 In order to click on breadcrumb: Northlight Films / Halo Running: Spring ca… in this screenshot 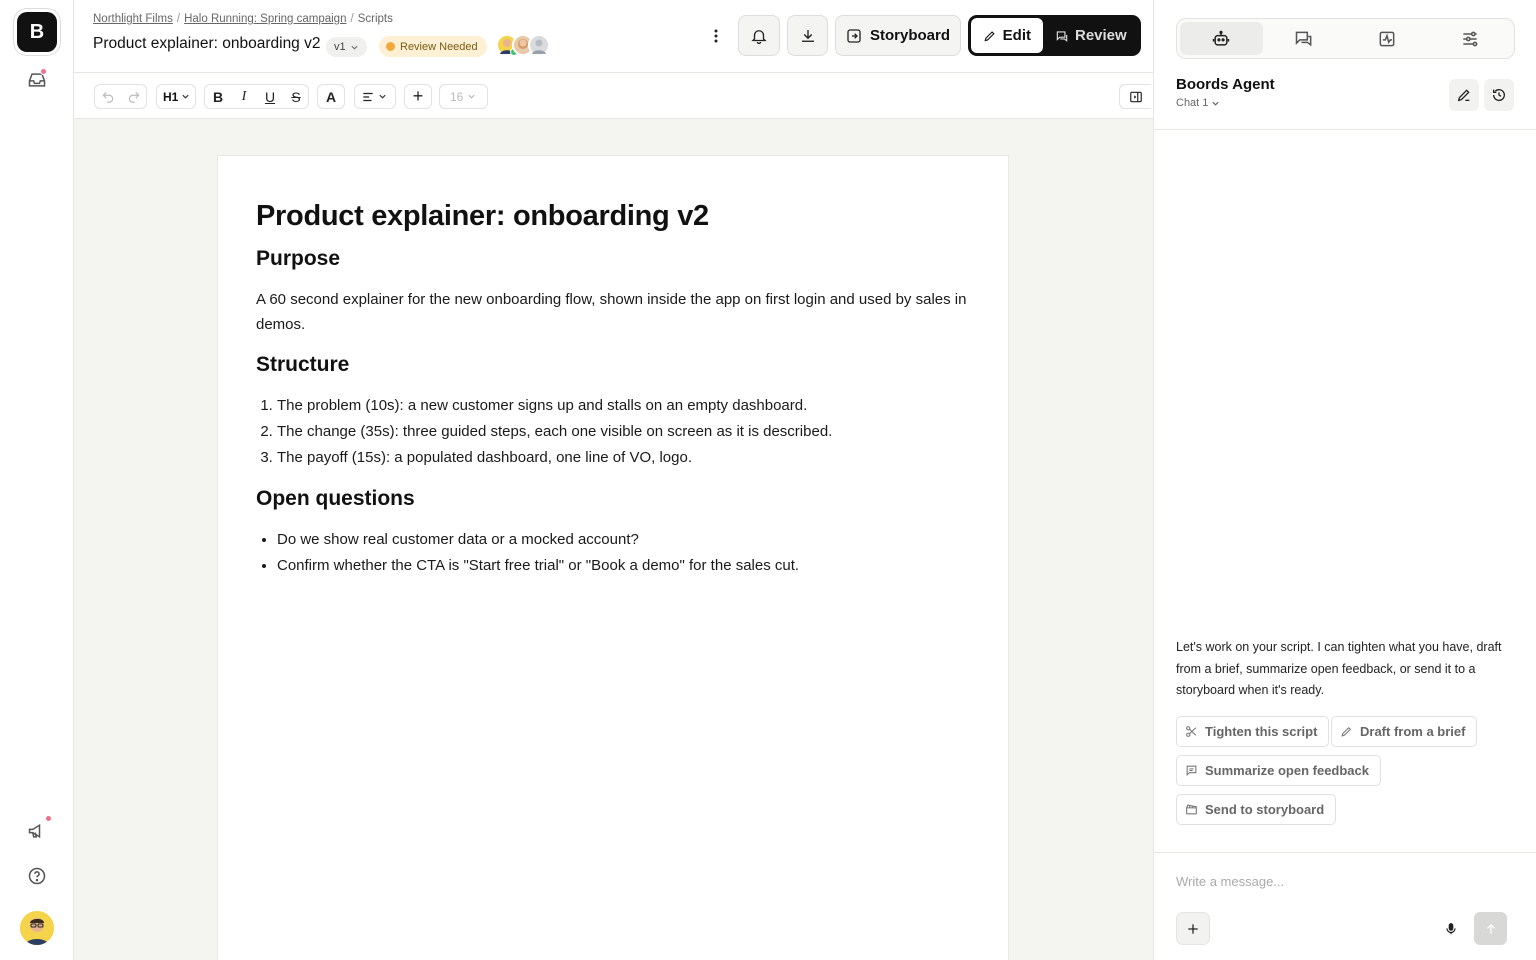, I will do `click(243, 19)`.